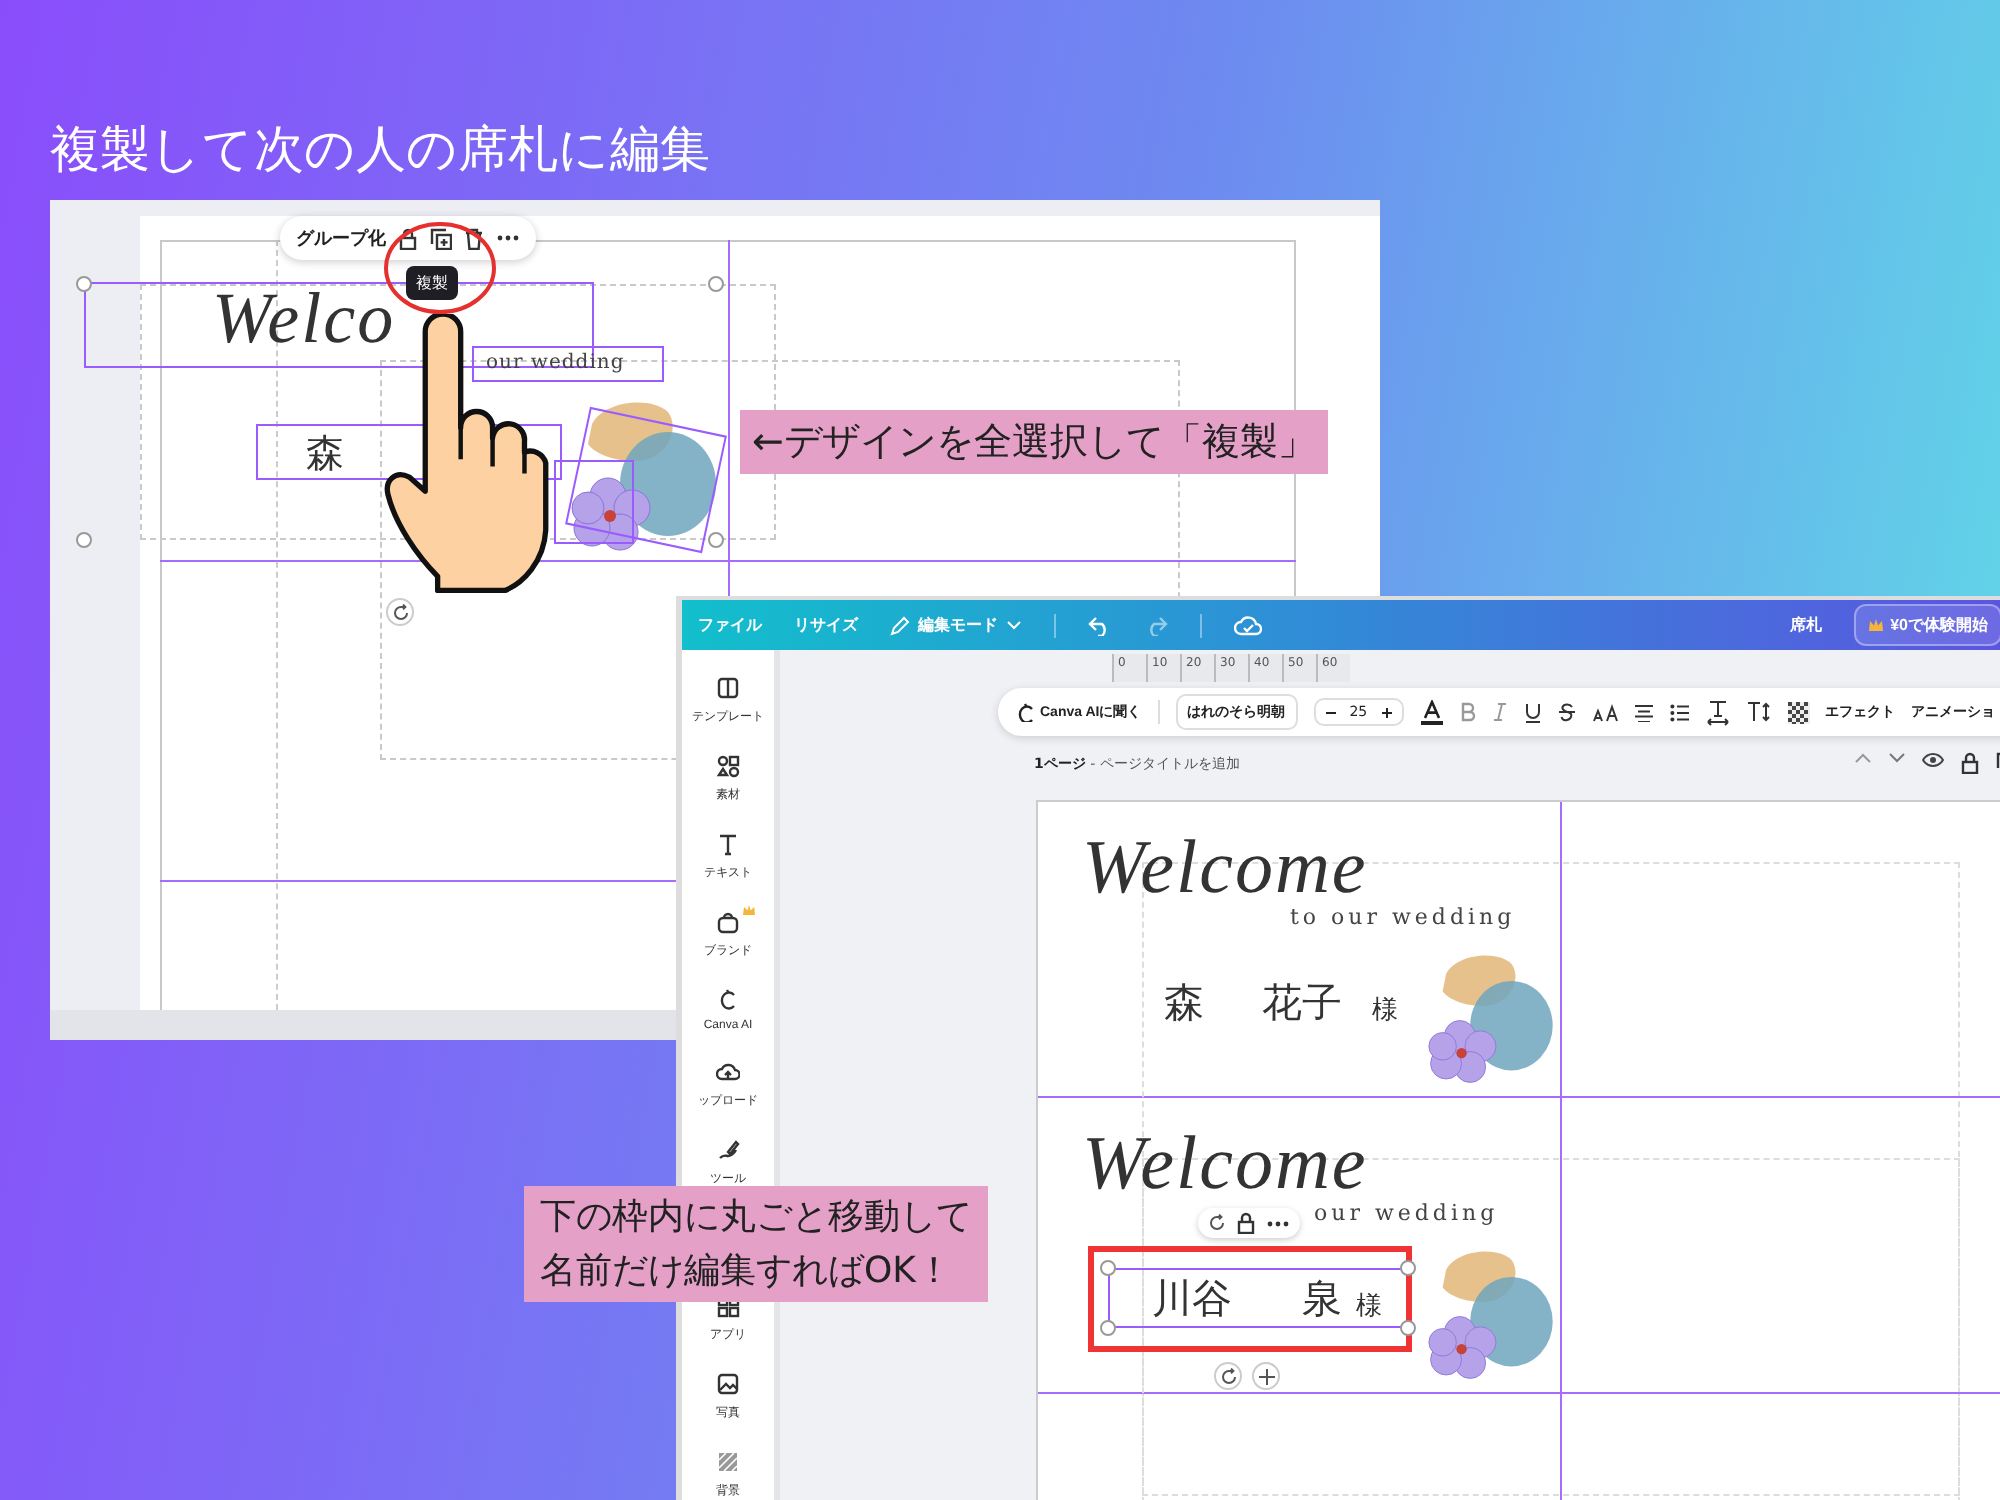 Image resolution: width=2000 pixels, height=1500 pixels. What do you see at coordinates (728, 844) in the screenshot?
I see `text-icon` at bounding box center [728, 844].